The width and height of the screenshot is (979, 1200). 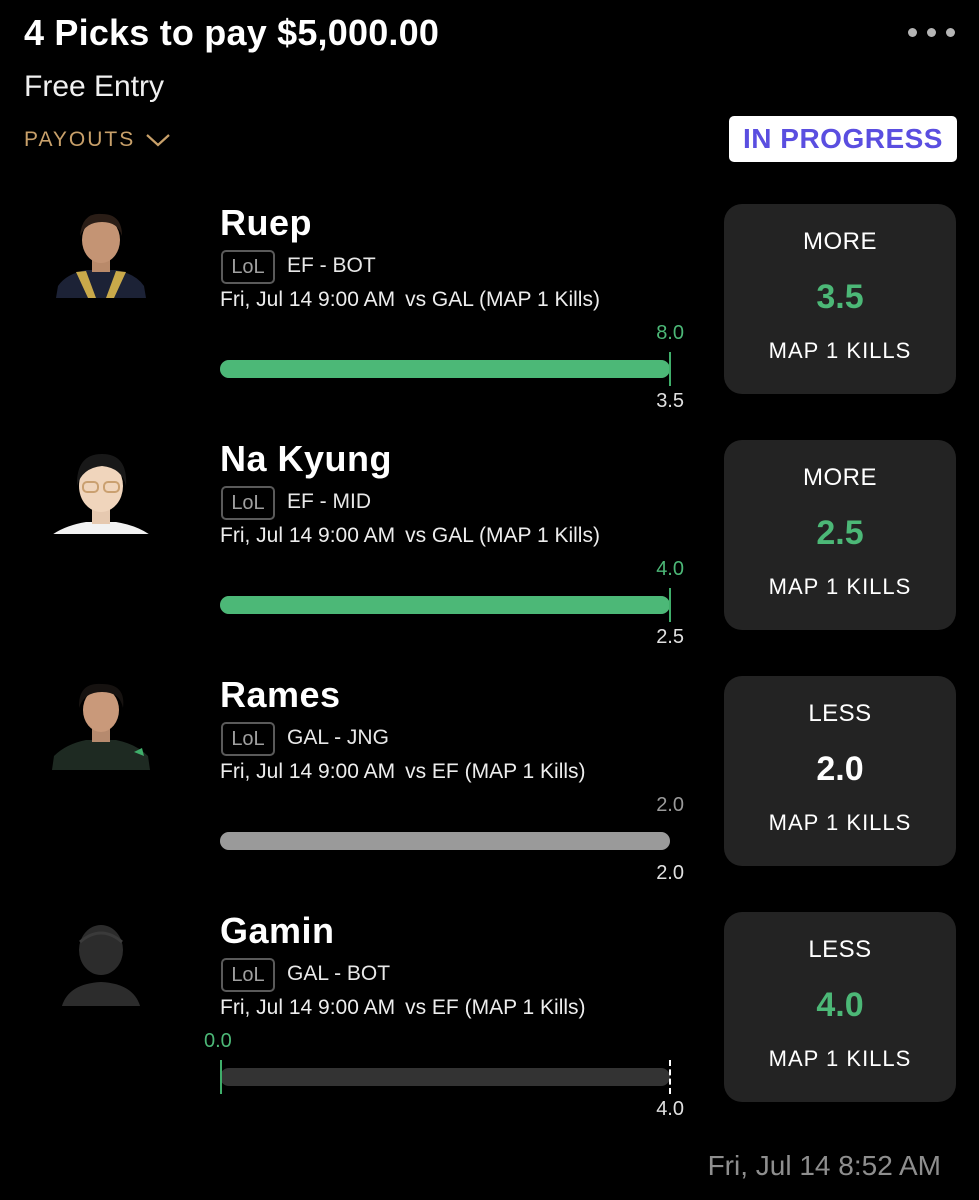 What do you see at coordinates (218, 1041) in the screenshot?
I see `actual-value: 0.0` at bounding box center [218, 1041].